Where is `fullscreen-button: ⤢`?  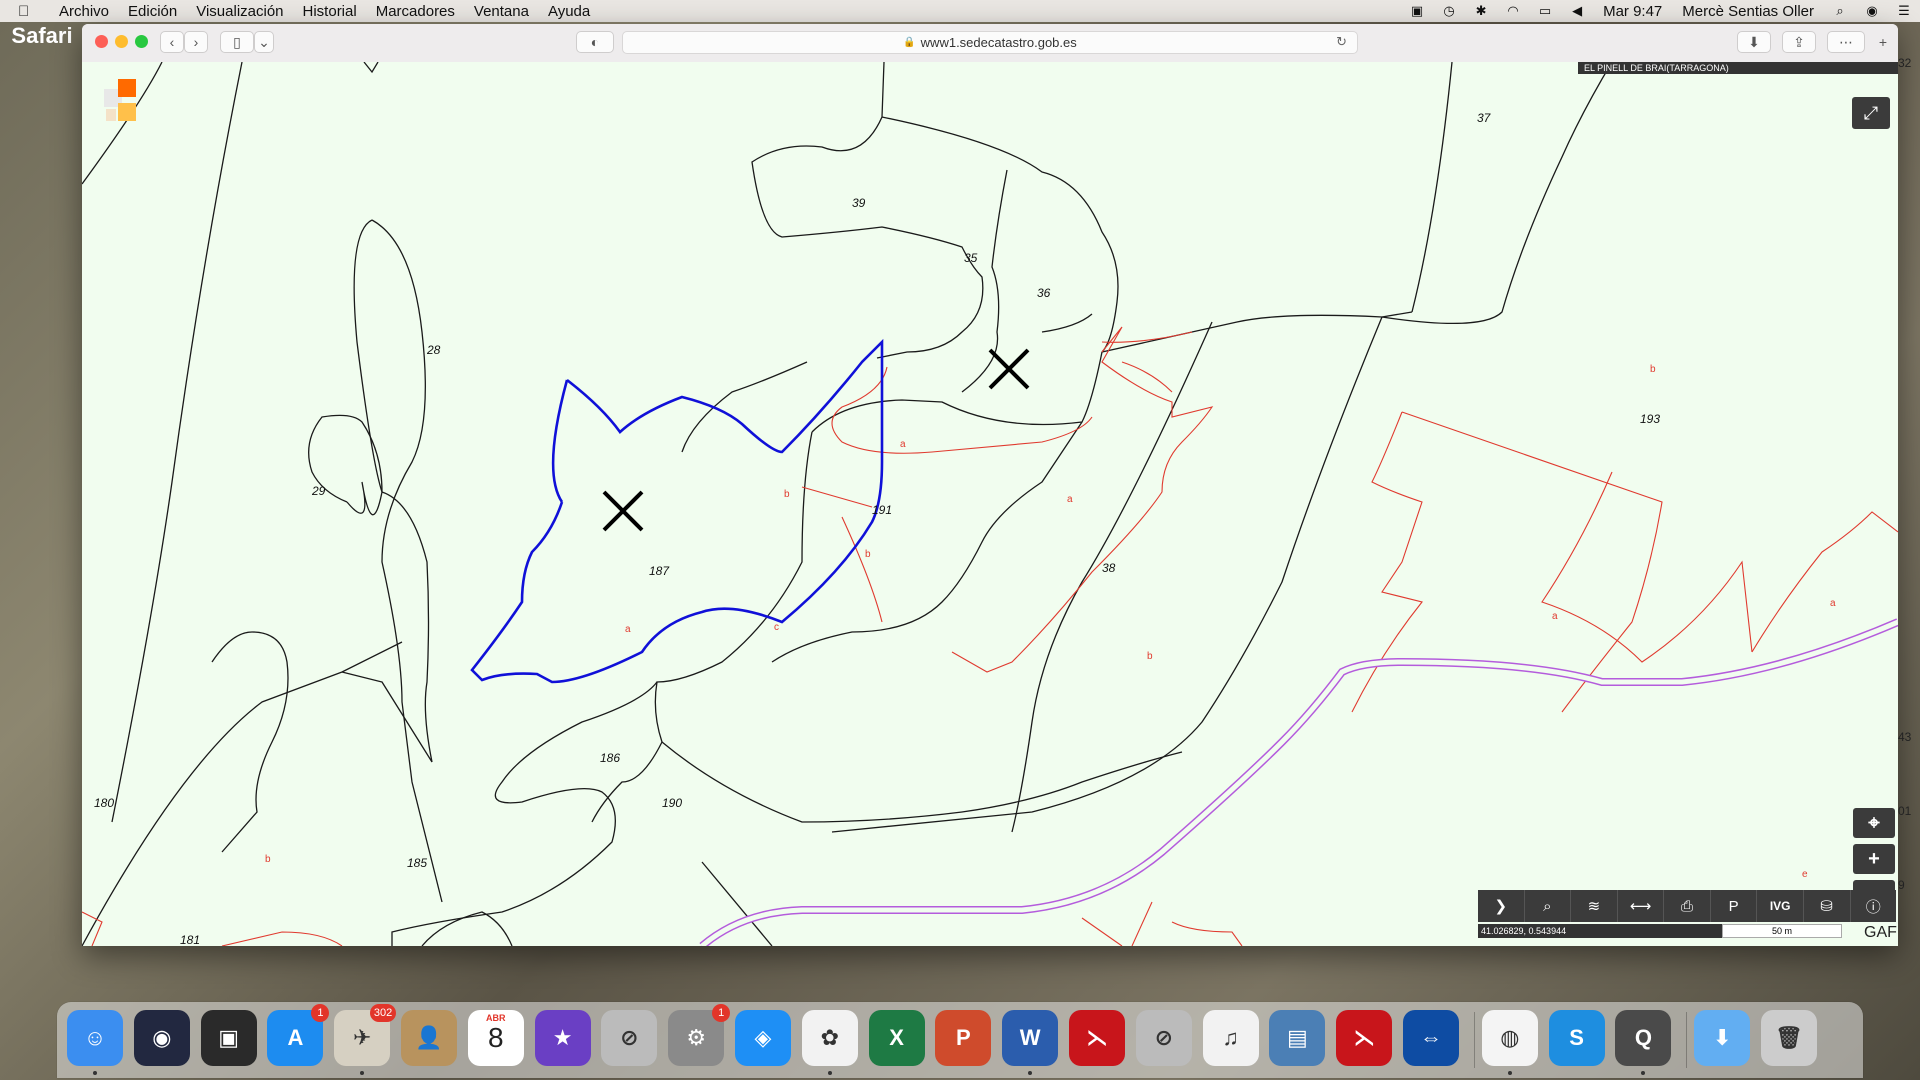 fullscreen-button: ⤢ is located at coordinates (1871, 113).